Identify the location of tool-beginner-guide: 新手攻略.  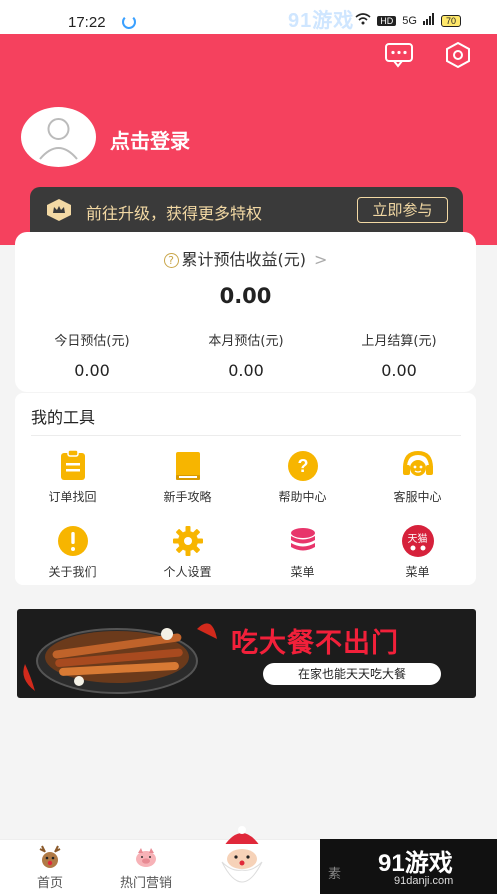
(187, 477).